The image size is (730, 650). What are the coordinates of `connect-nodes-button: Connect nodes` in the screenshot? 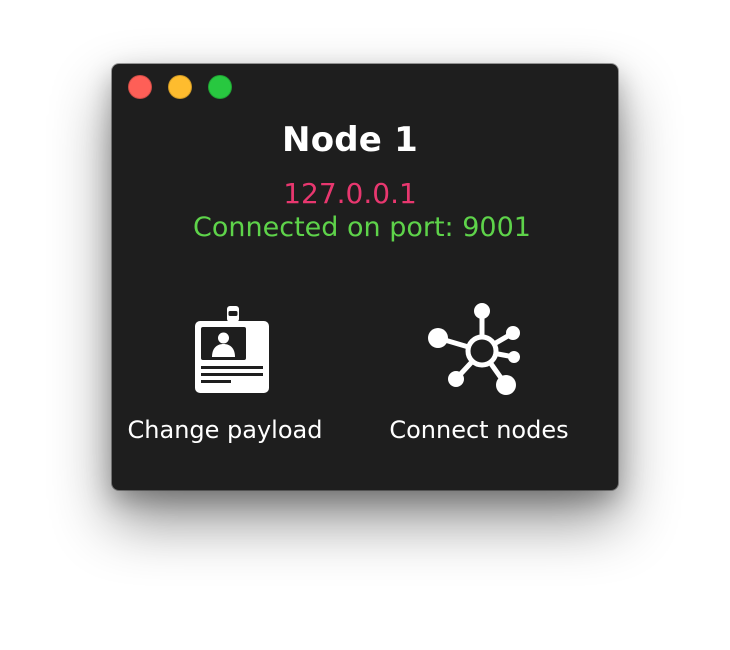 It's located at (479, 376).